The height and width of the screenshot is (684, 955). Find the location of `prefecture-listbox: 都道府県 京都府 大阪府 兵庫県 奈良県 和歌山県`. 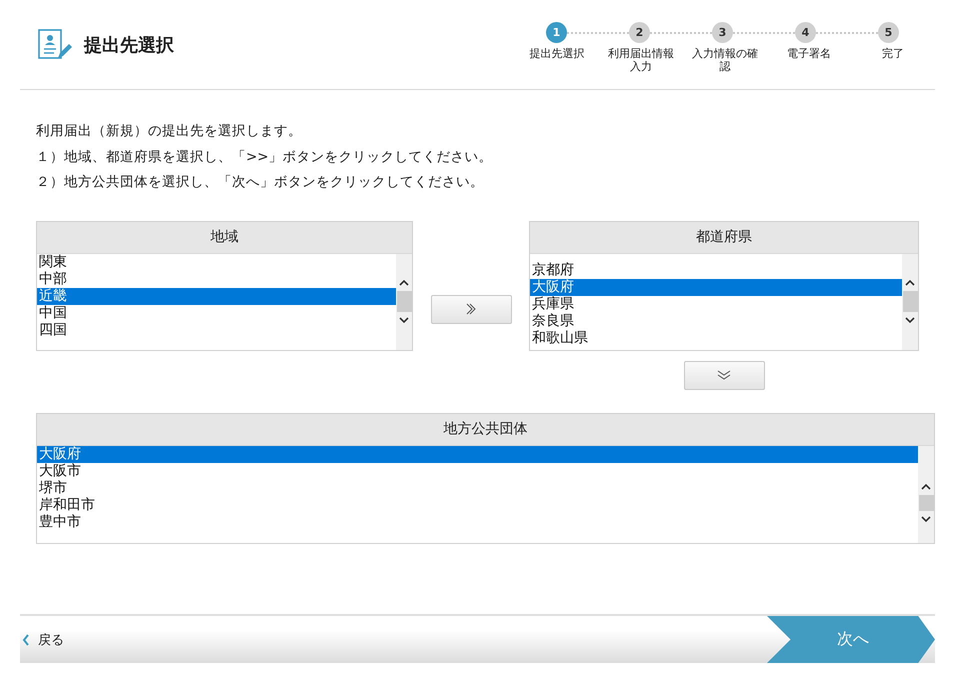

prefecture-listbox: 都道府県 京都府 大阪府 兵庫県 奈良県 和歌山県 is located at coordinates (724, 285).